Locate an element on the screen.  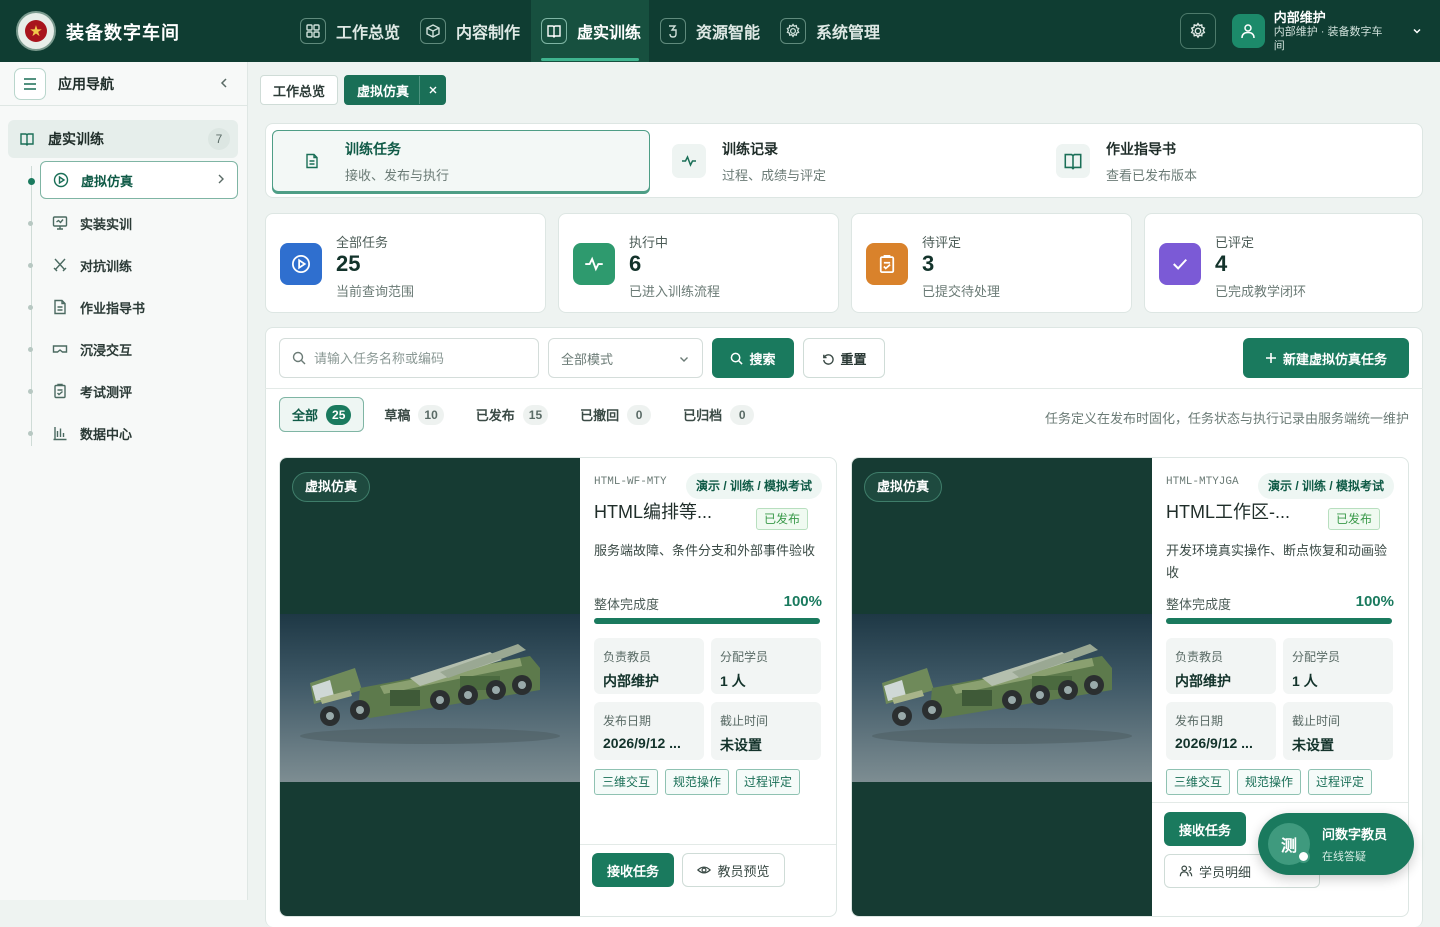
module-title: 作业指导书 is located at coordinates (1141, 148).